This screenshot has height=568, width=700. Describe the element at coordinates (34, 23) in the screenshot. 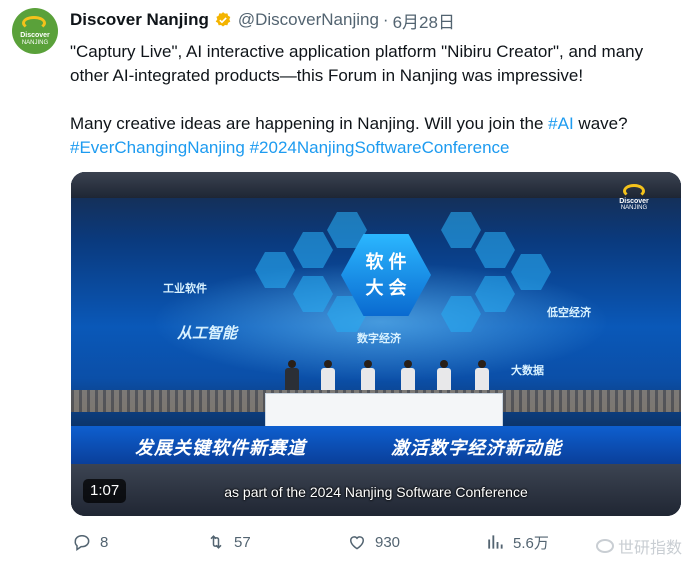

I see `avatar-logo-icon` at that location.